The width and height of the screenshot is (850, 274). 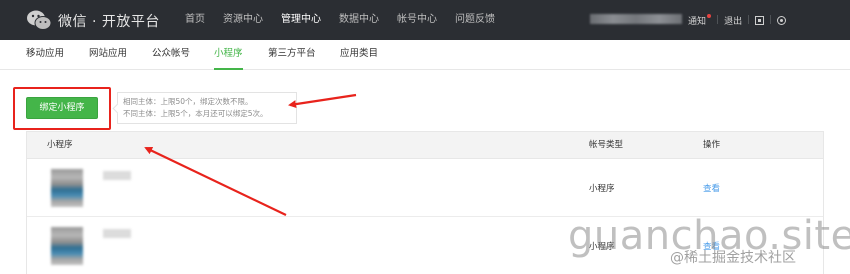 I want to click on main-nav: 首页 资源中心 管理中心 数据中心 帐号中心 问题反馈, so click(x=340, y=20).